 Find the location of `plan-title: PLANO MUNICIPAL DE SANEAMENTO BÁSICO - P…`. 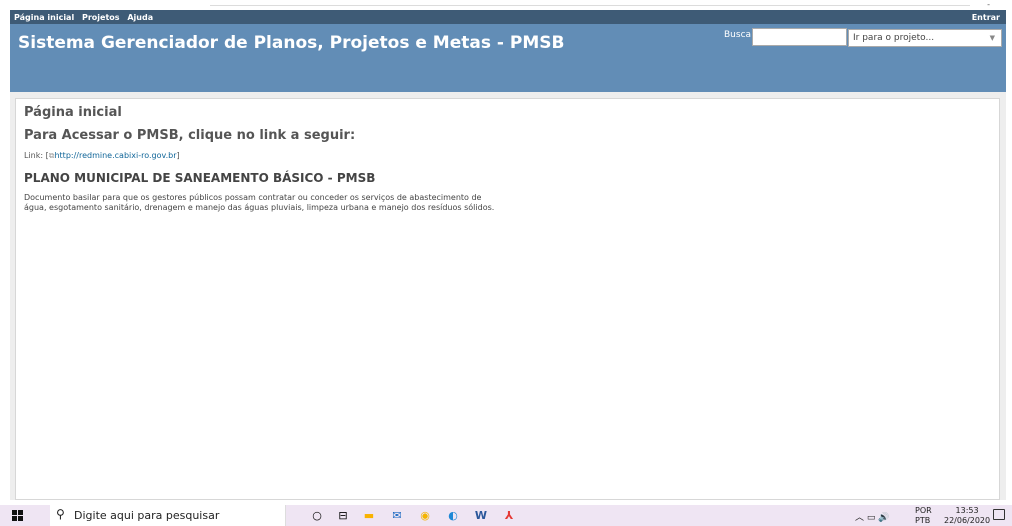

plan-title: PLANO MUNICIPAL DE SANEAMENTO BÁSICO - P… is located at coordinates (200, 178).